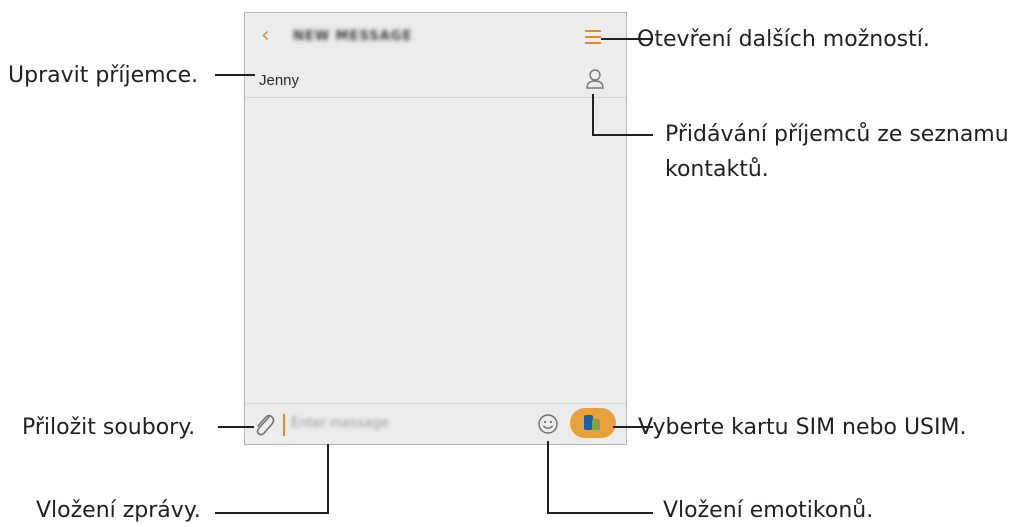 The width and height of the screenshot is (1019, 527). I want to click on callout-select-sim: Vyberte kartu SIM nebo USIM., so click(802, 427).